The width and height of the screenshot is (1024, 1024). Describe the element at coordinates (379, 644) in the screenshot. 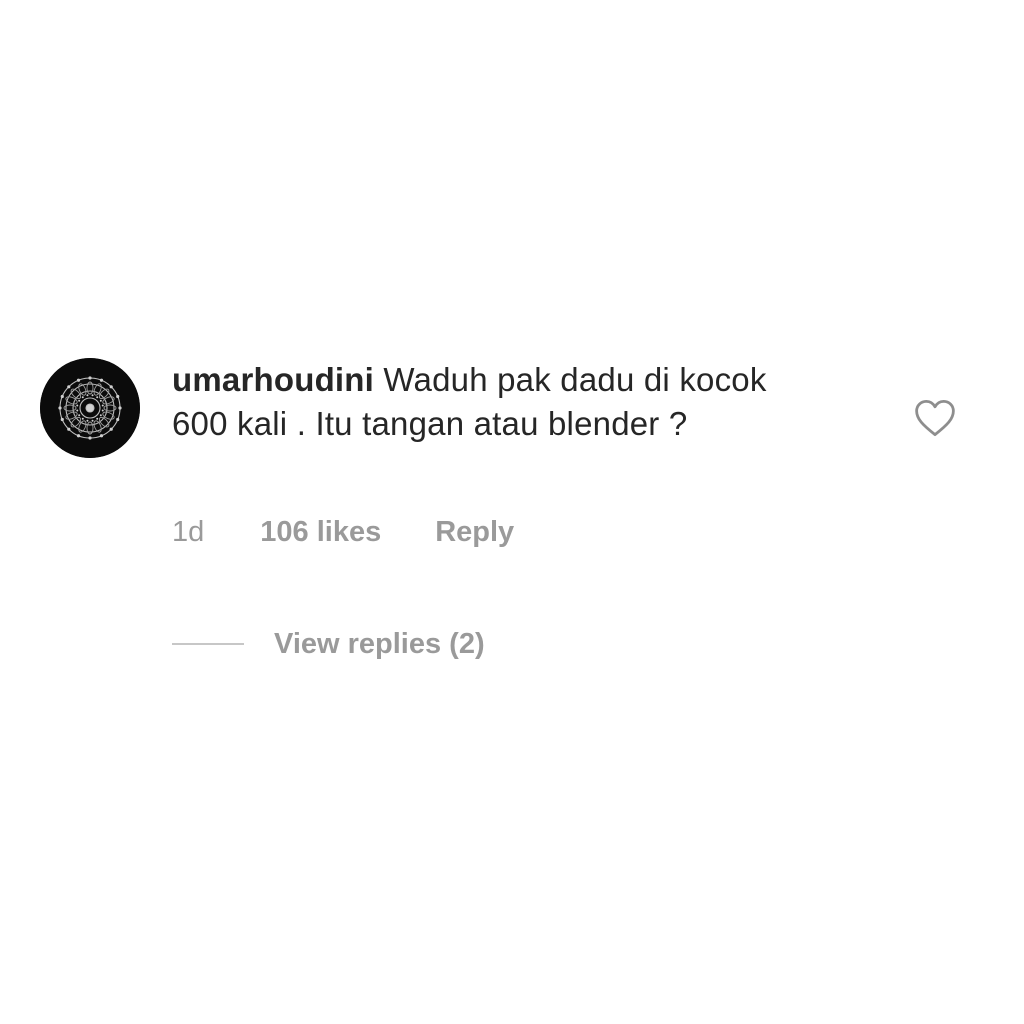

I see `view-replies-button: View replies (2)` at that location.